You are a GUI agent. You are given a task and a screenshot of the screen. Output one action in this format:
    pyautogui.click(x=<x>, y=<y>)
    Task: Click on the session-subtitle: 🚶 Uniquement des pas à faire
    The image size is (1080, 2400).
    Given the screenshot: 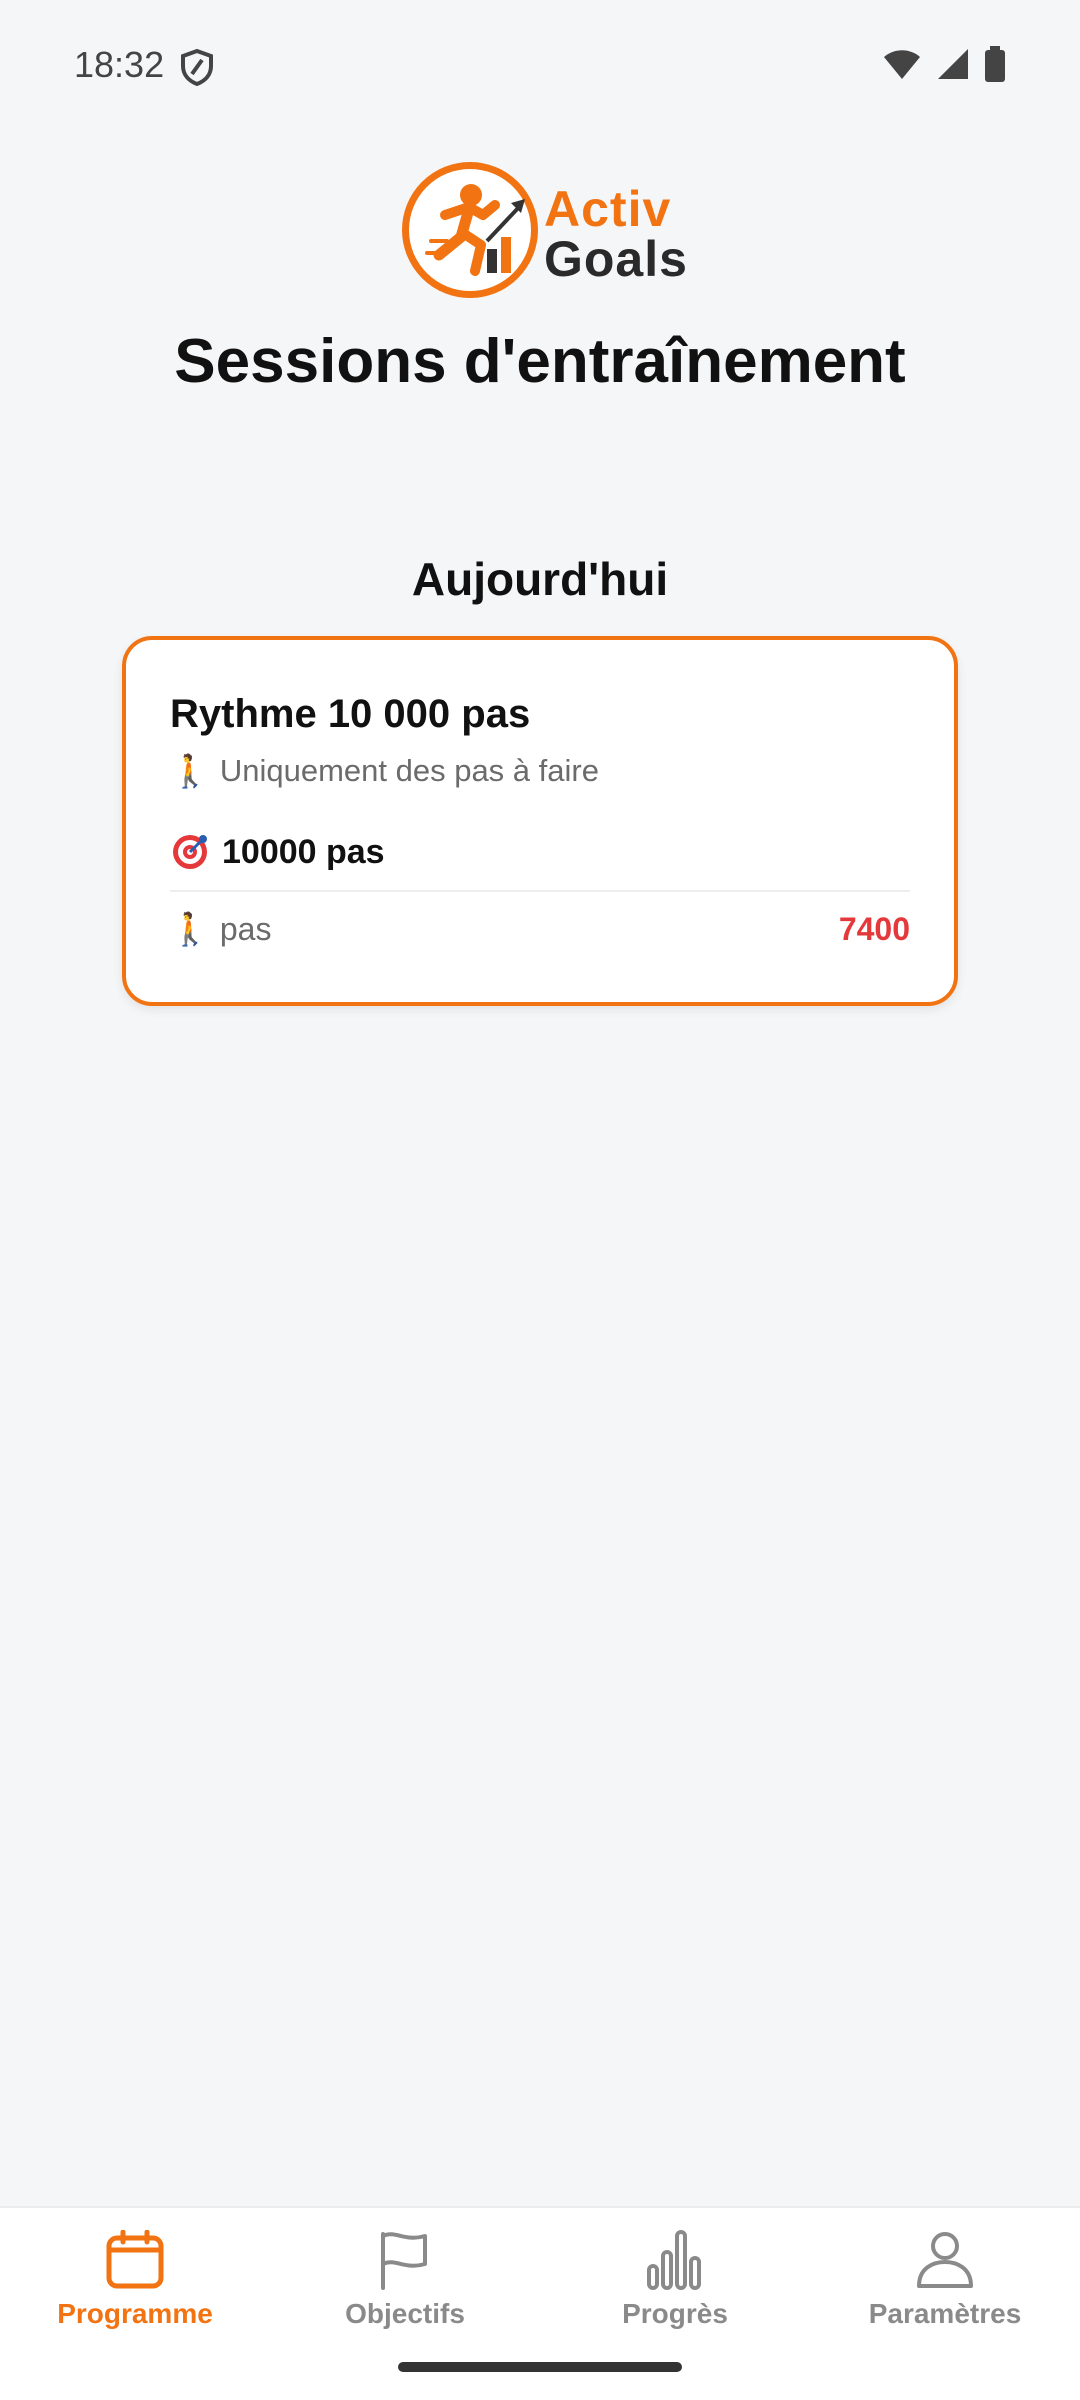 What is the action you would take?
    pyautogui.click(x=384, y=771)
    